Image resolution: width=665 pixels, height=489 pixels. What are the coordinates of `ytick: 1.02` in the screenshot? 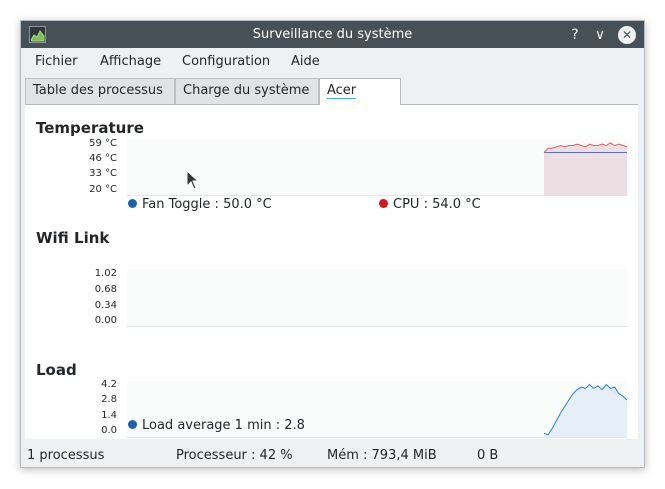 It's located at (105, 273).